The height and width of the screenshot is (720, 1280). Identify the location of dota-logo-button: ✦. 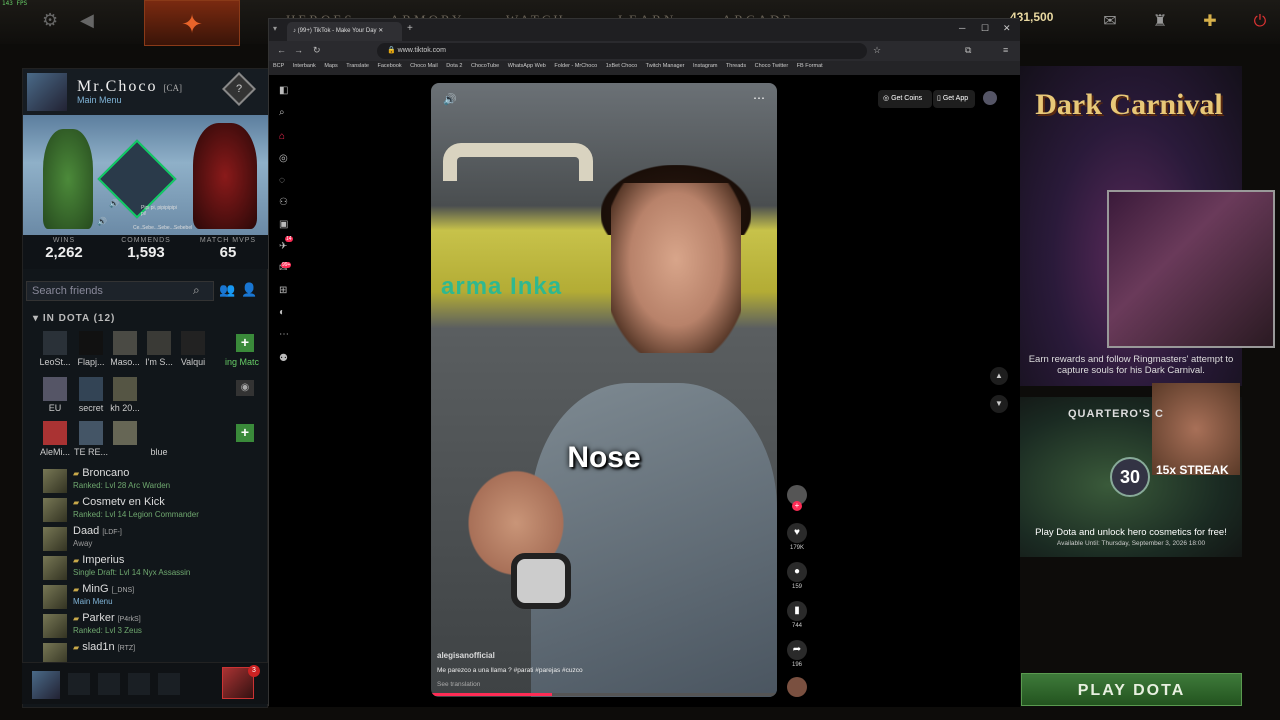
(192, 23).